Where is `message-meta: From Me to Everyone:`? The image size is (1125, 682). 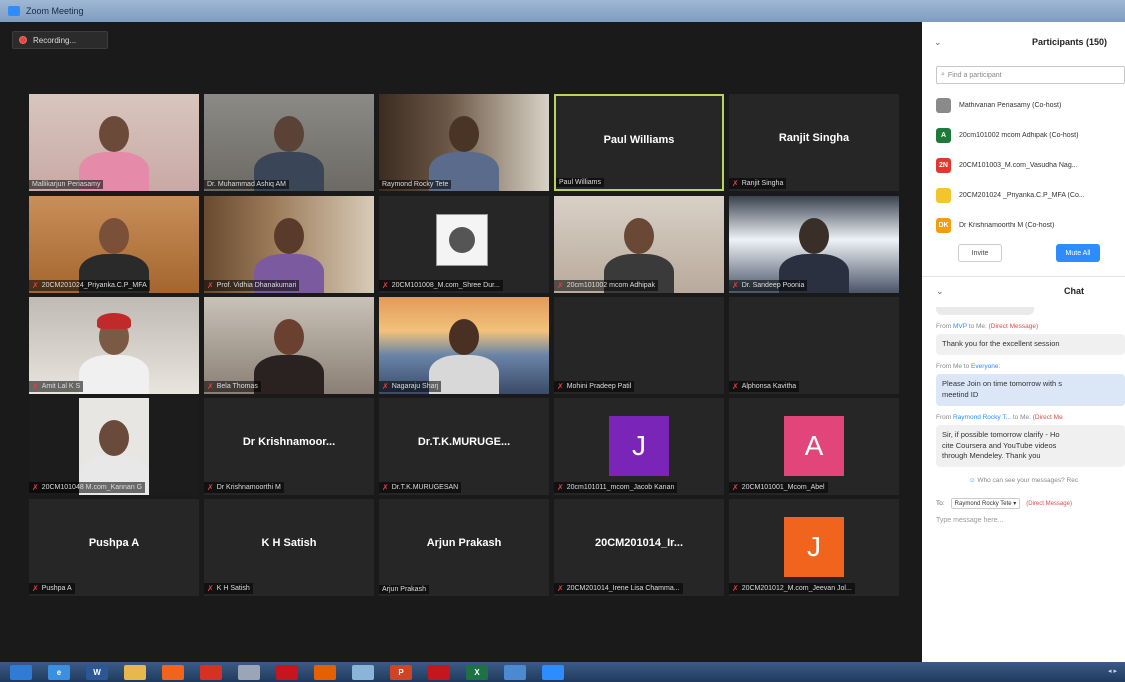 message-meta: From Me to Everyone: is located at coordinates (1023, 366).